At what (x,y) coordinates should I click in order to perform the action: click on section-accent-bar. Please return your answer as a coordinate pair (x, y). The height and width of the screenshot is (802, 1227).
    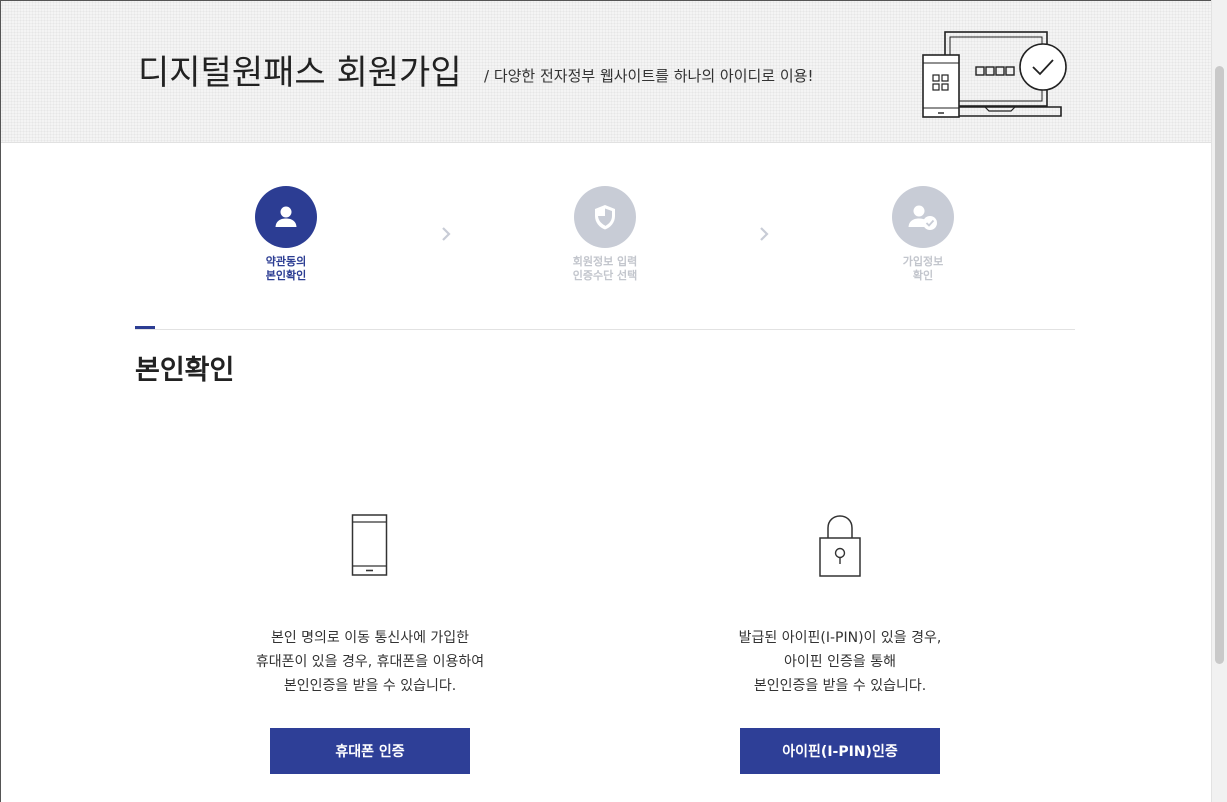
    Looking at the image, I should click on (145, 327).